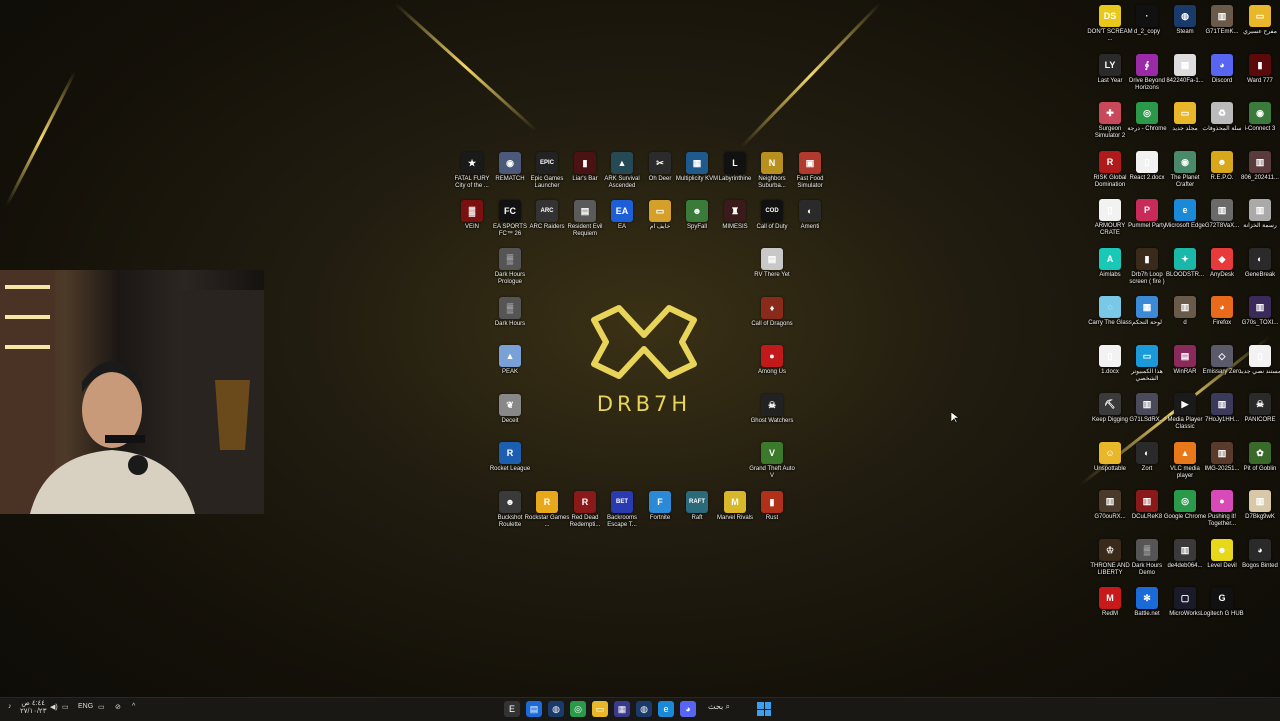 The height and width of the screenshot is (721, 1280). What do you see at coordinates (10, 706) in the screenshot?
I see `notification-icon: ♪` at bounding box center [10, 706].